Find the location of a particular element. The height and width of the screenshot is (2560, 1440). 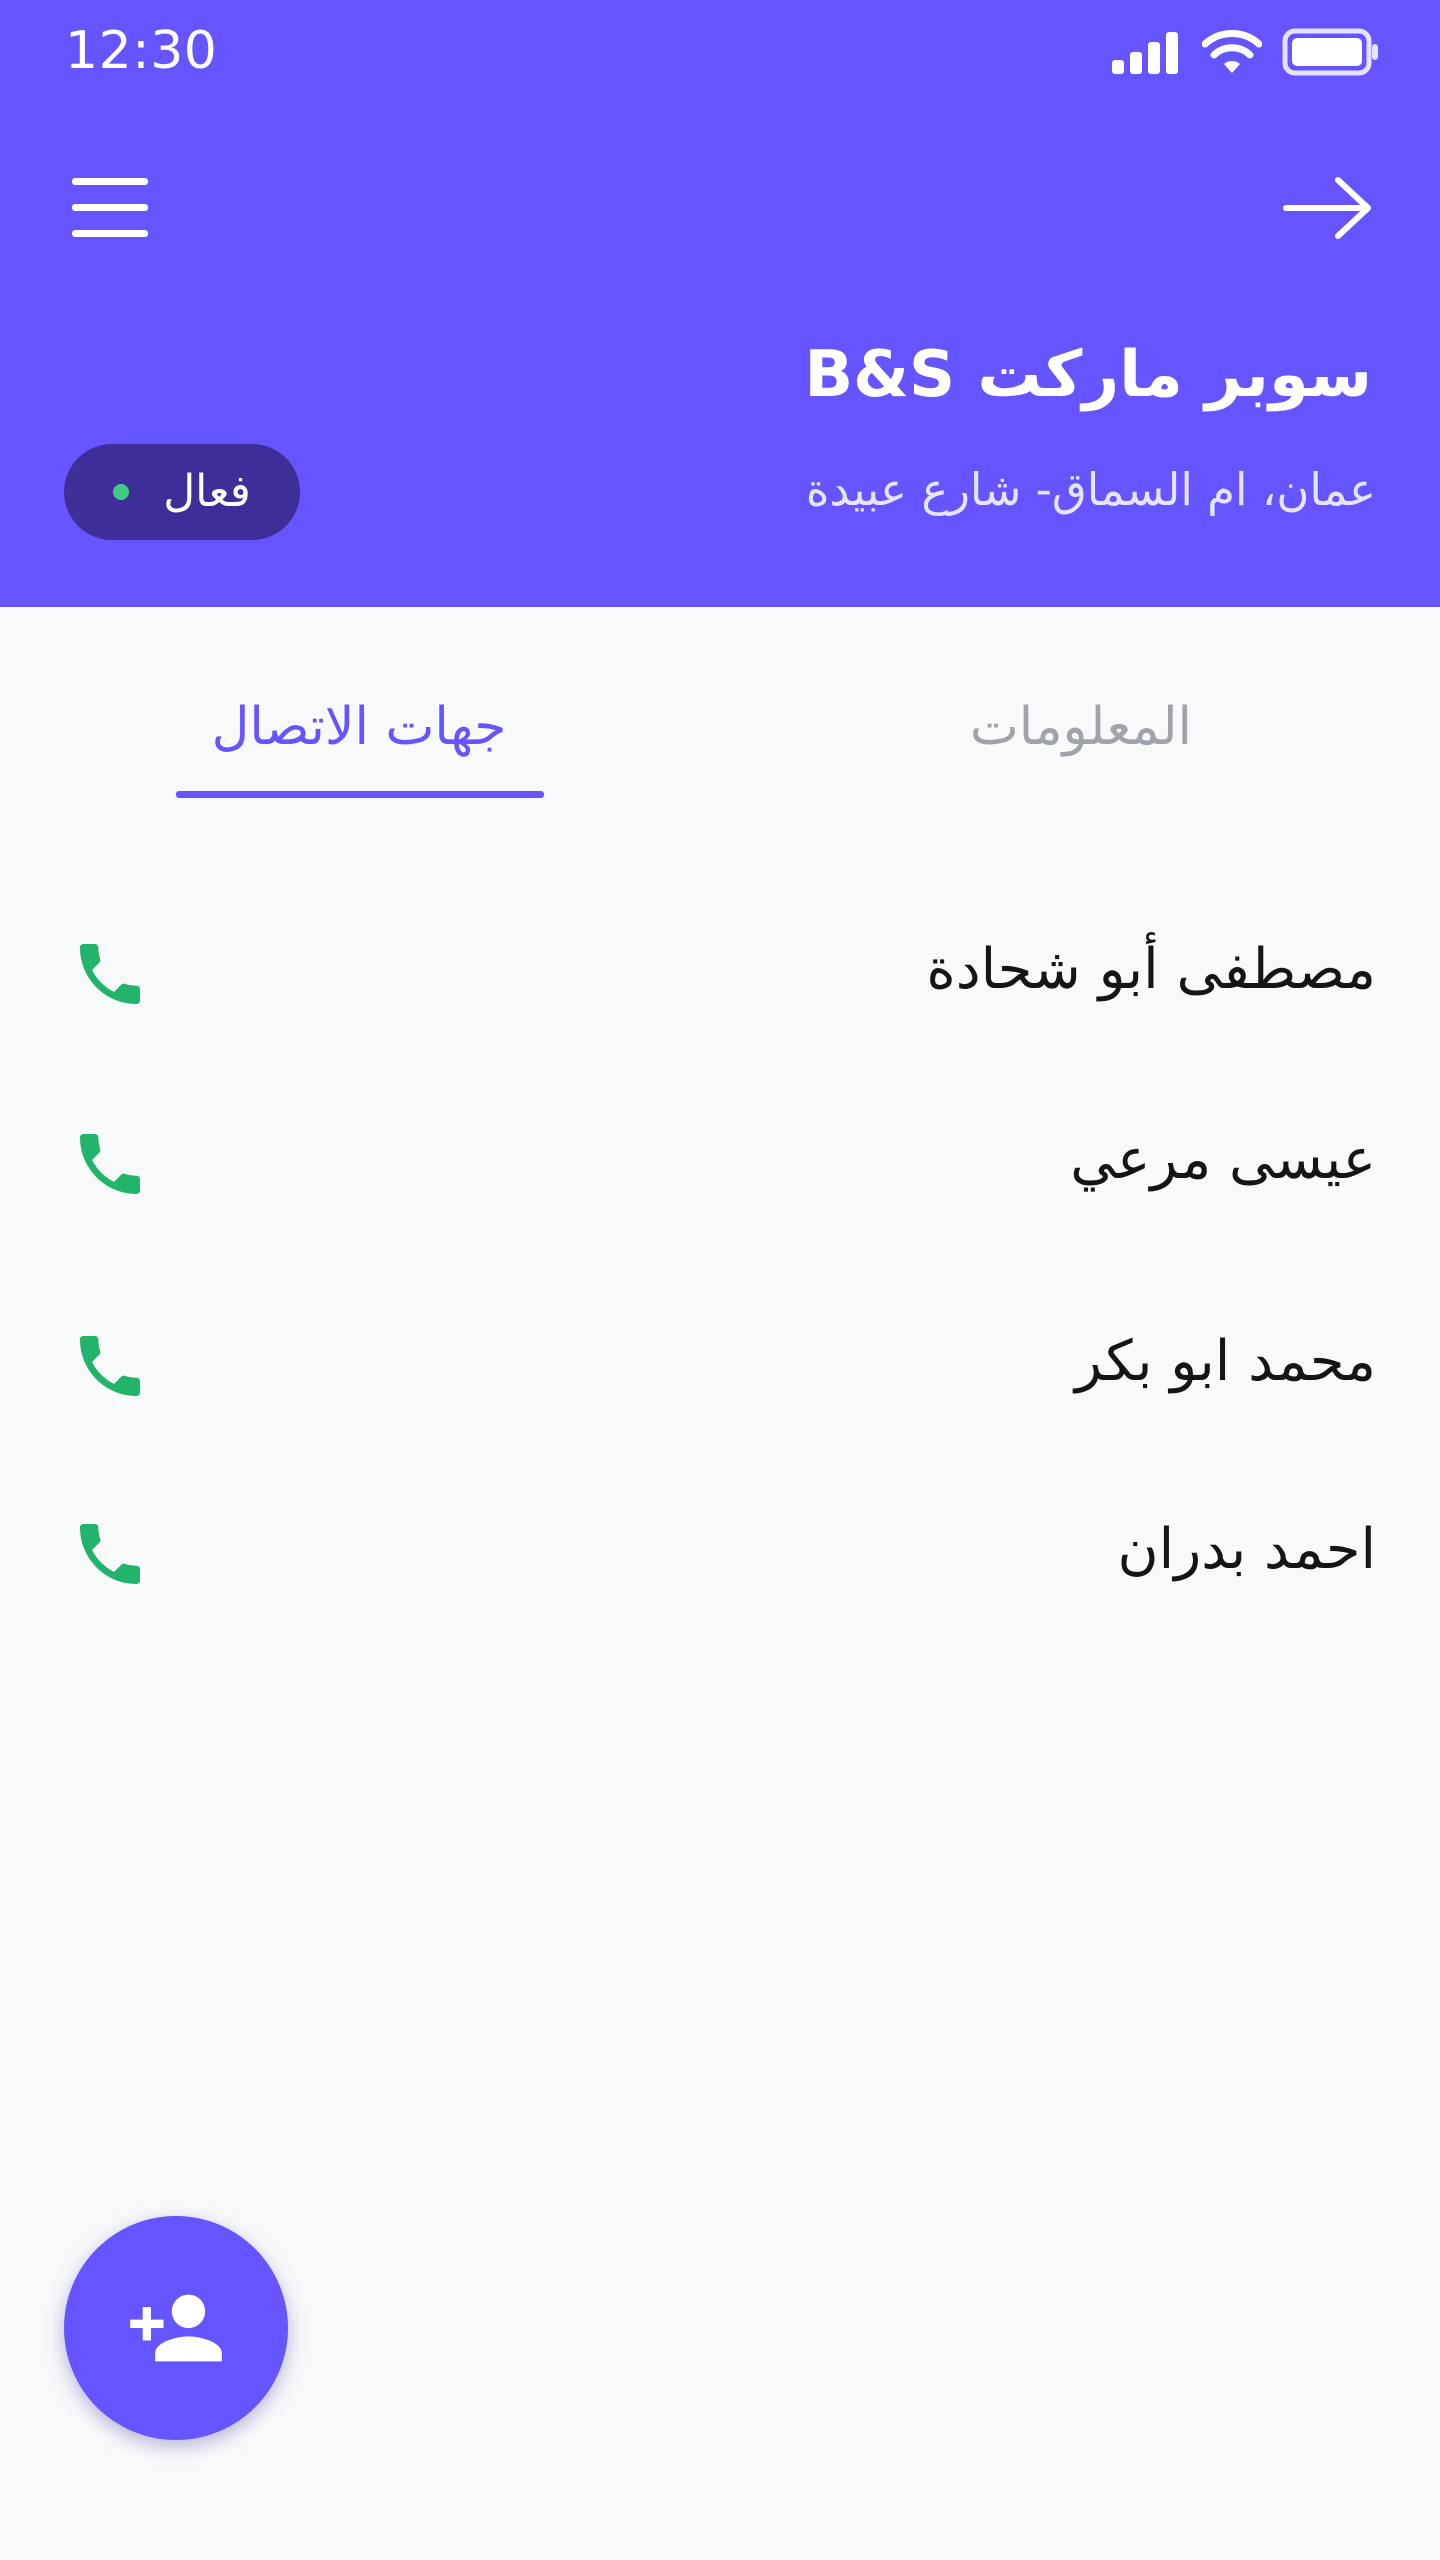

tab-contacts: جهات الاتصال is located at coordinates (359, 727).